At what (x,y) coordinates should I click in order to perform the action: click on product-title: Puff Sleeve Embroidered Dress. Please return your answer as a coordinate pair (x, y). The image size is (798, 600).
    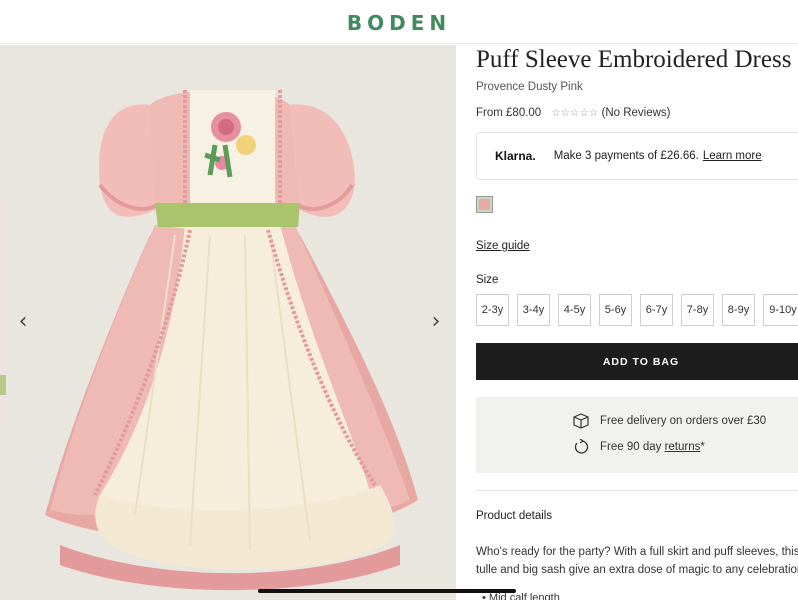
    Looking at the image, I should click on (634, 59).